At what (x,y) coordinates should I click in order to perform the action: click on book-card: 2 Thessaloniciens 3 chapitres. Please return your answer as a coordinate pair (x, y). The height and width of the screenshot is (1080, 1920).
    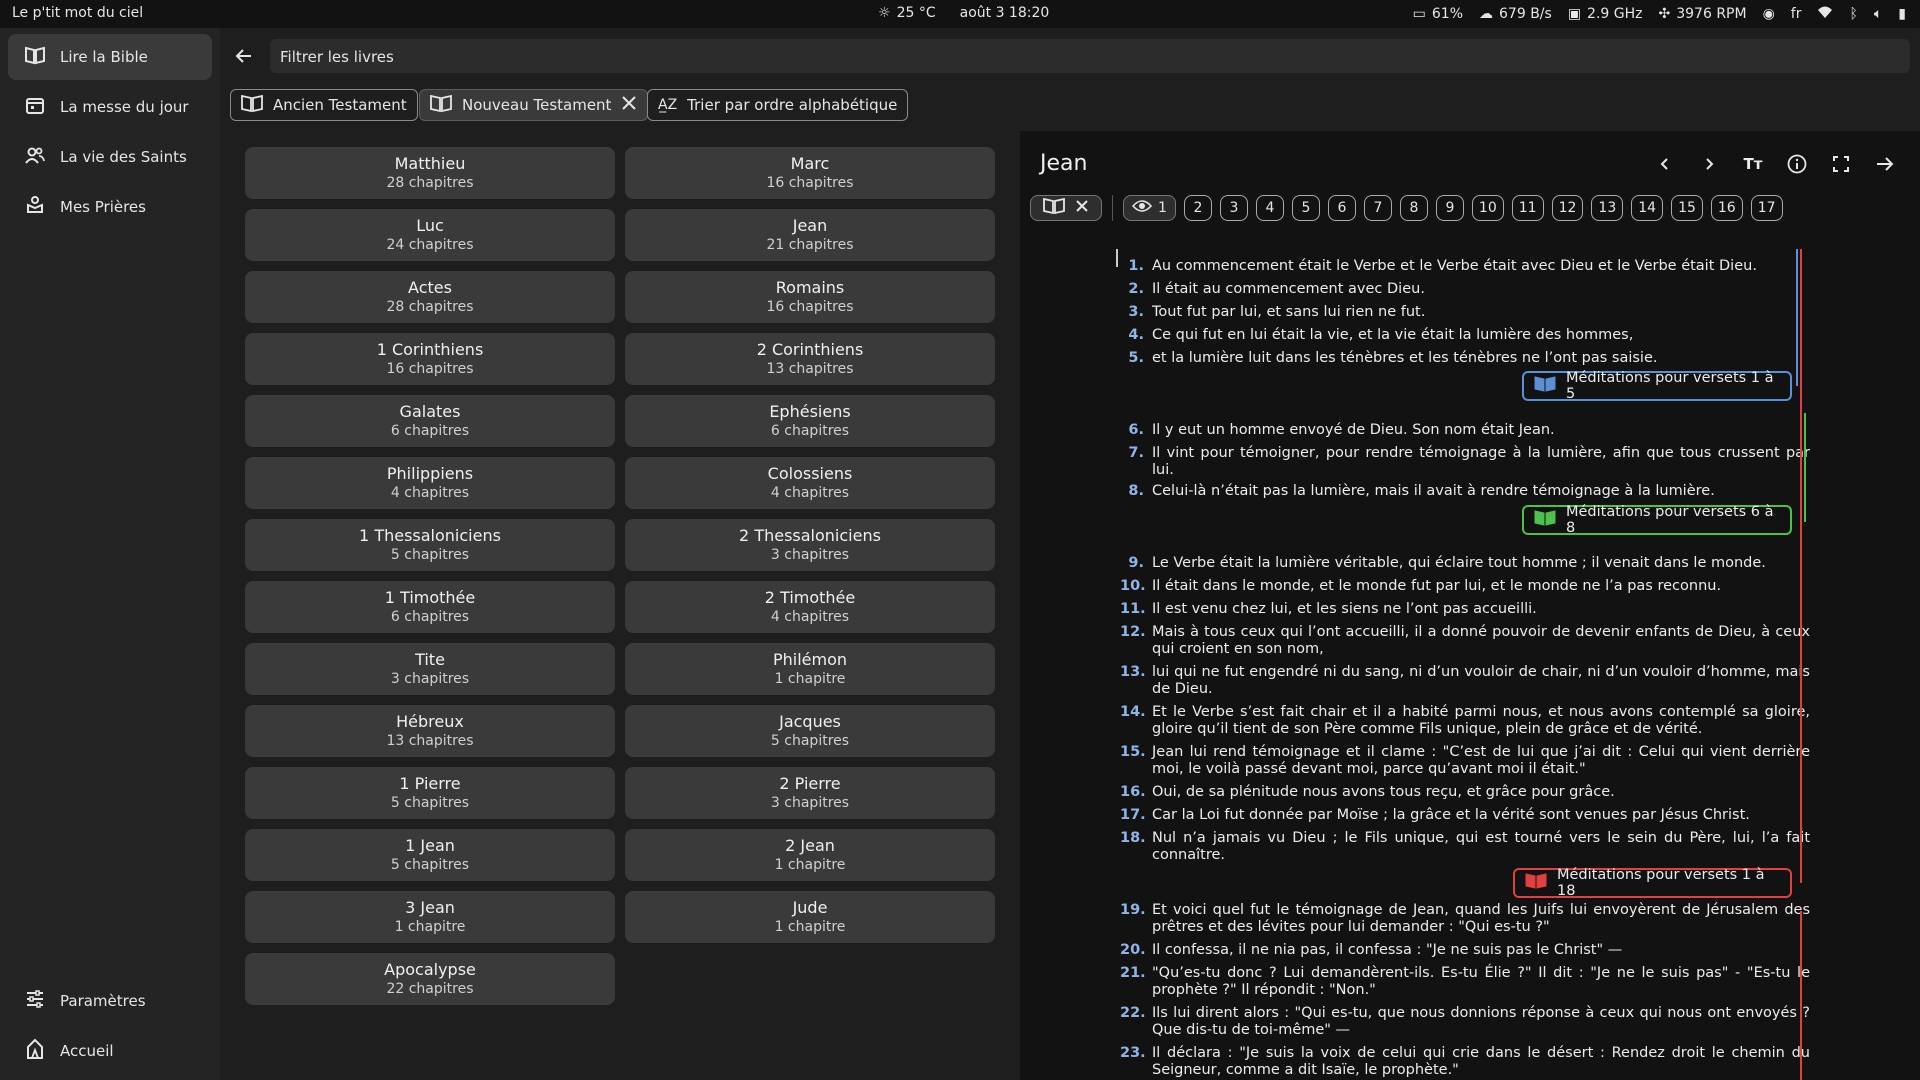
    Looking at the image, I should click on (810, 545).